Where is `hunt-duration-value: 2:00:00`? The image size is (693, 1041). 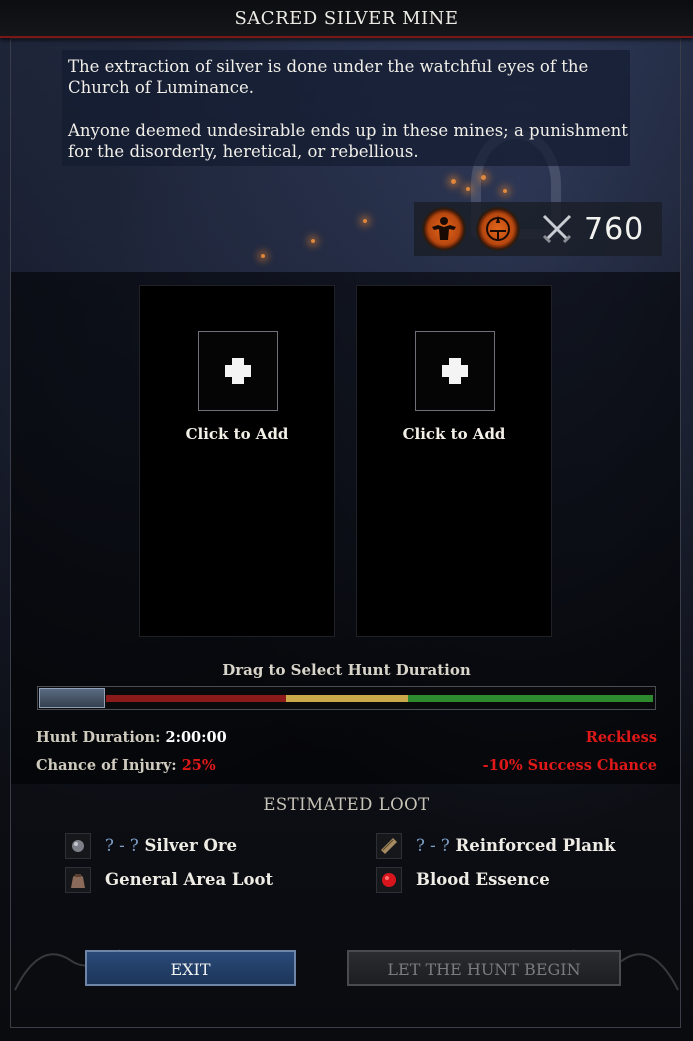
hunt-duration-value: 2:00:00 is located at coordinates (196, 737).